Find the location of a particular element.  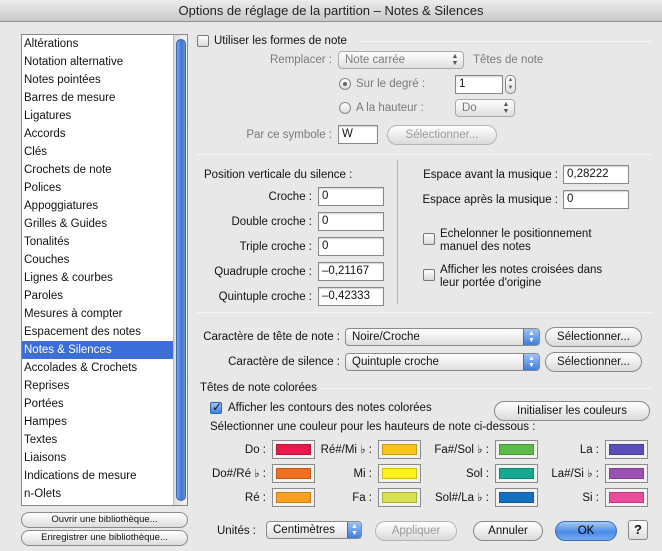

sidebar-item: Mesures à compter is located at coordinates (98, 314).